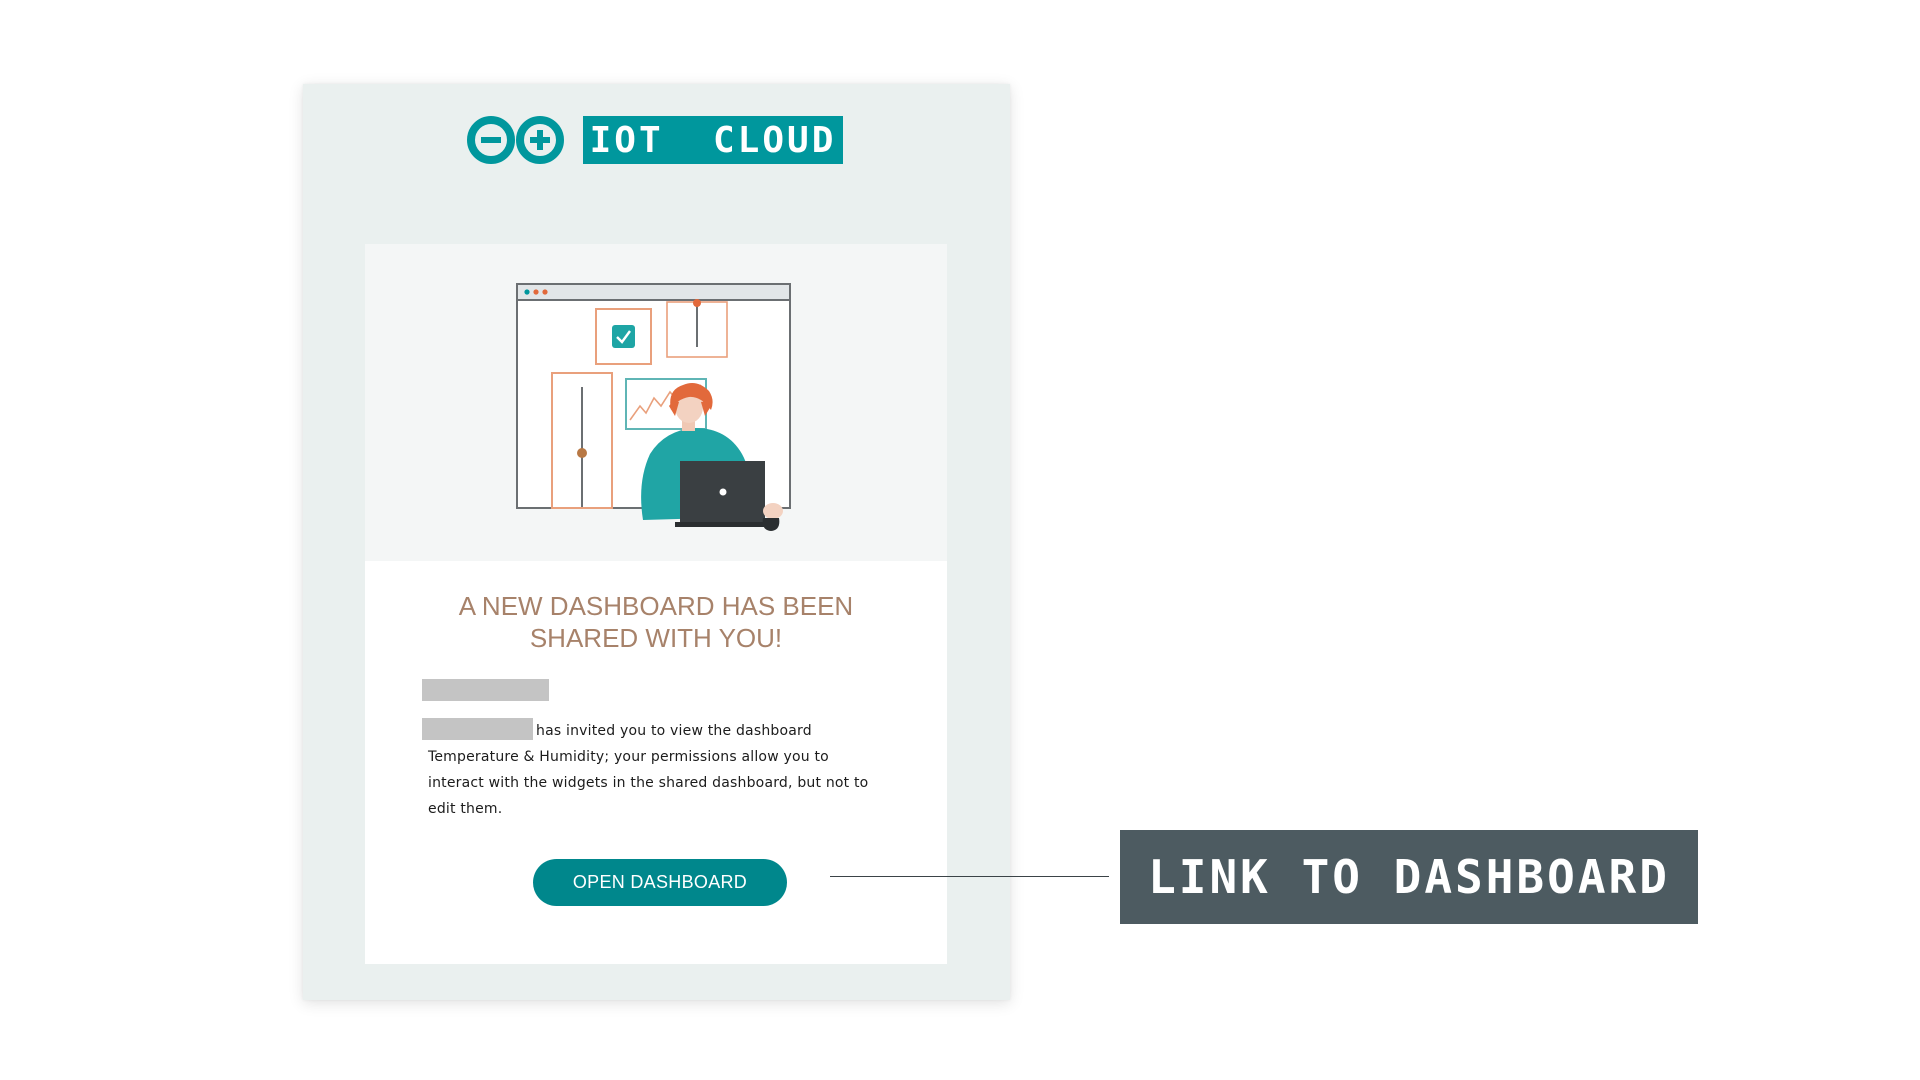 The width and height of the screenshot is (1920, 1080). Describe the element at coordinates (674, 731) in the screenshot. I see `body-line-1-text: has invited you to view the dashboard` at that location.